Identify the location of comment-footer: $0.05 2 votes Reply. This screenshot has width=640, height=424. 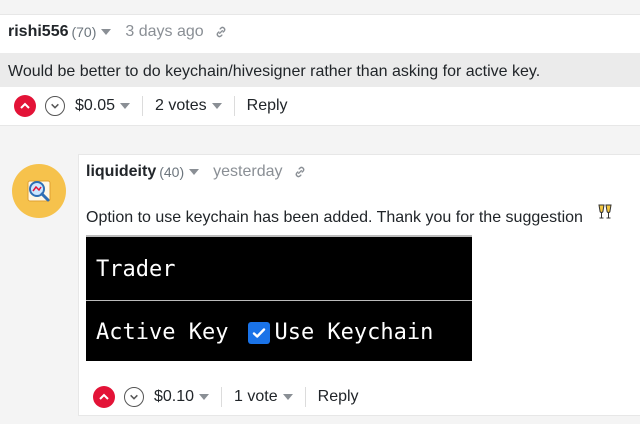
(151, 106).